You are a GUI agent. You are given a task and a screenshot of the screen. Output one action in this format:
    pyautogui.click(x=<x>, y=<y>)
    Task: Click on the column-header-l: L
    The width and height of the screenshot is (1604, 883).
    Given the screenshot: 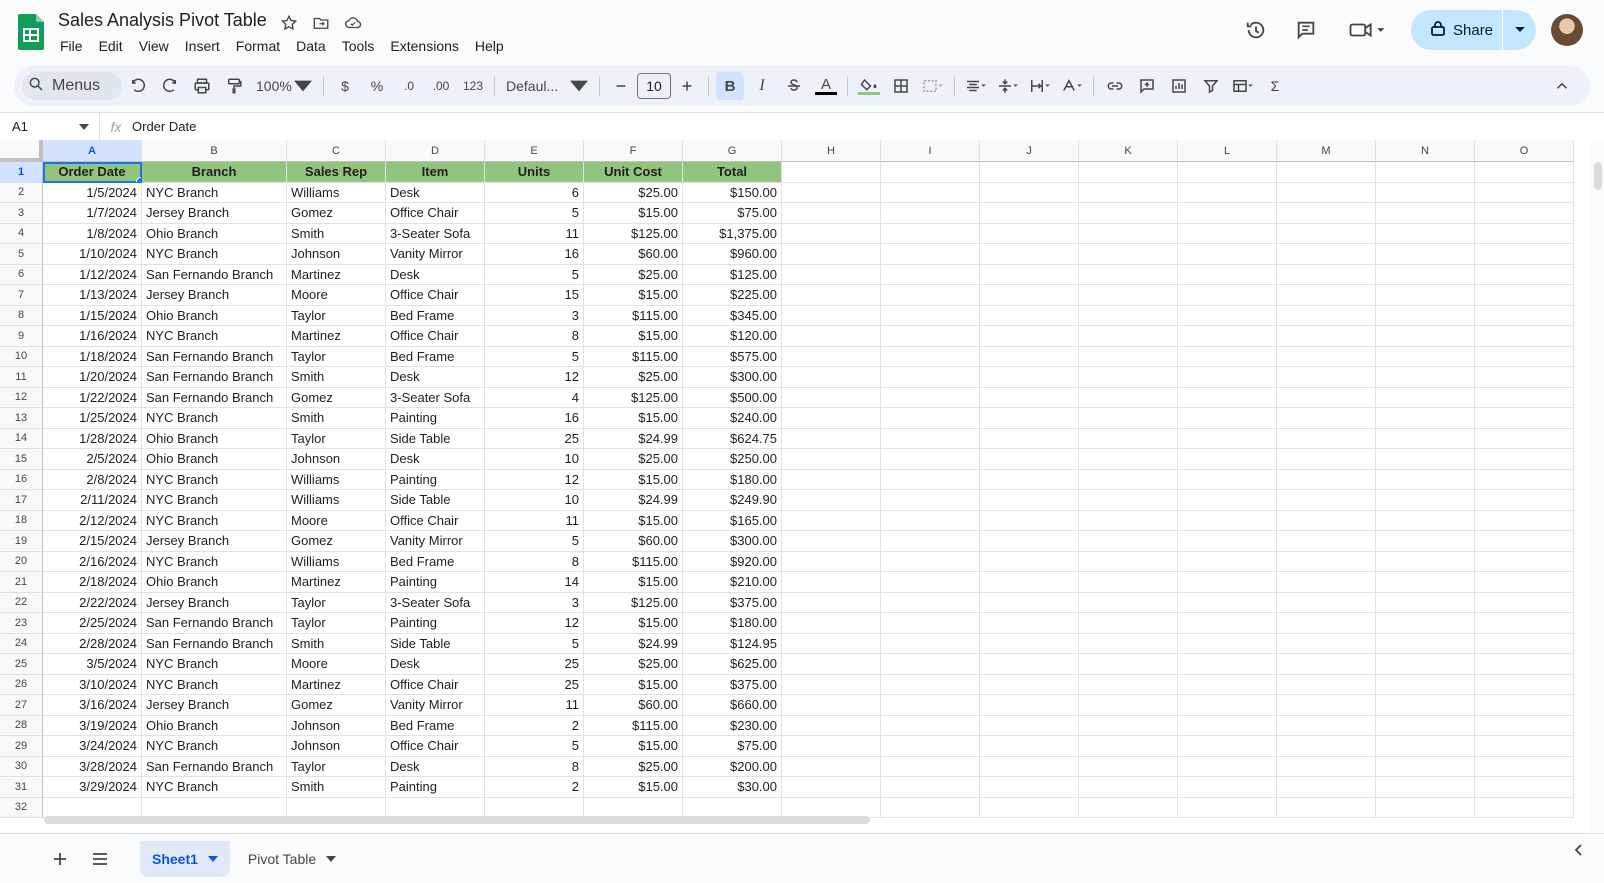 What is the action you would take?
    pyautogui.click(x=1227, y=151)
    